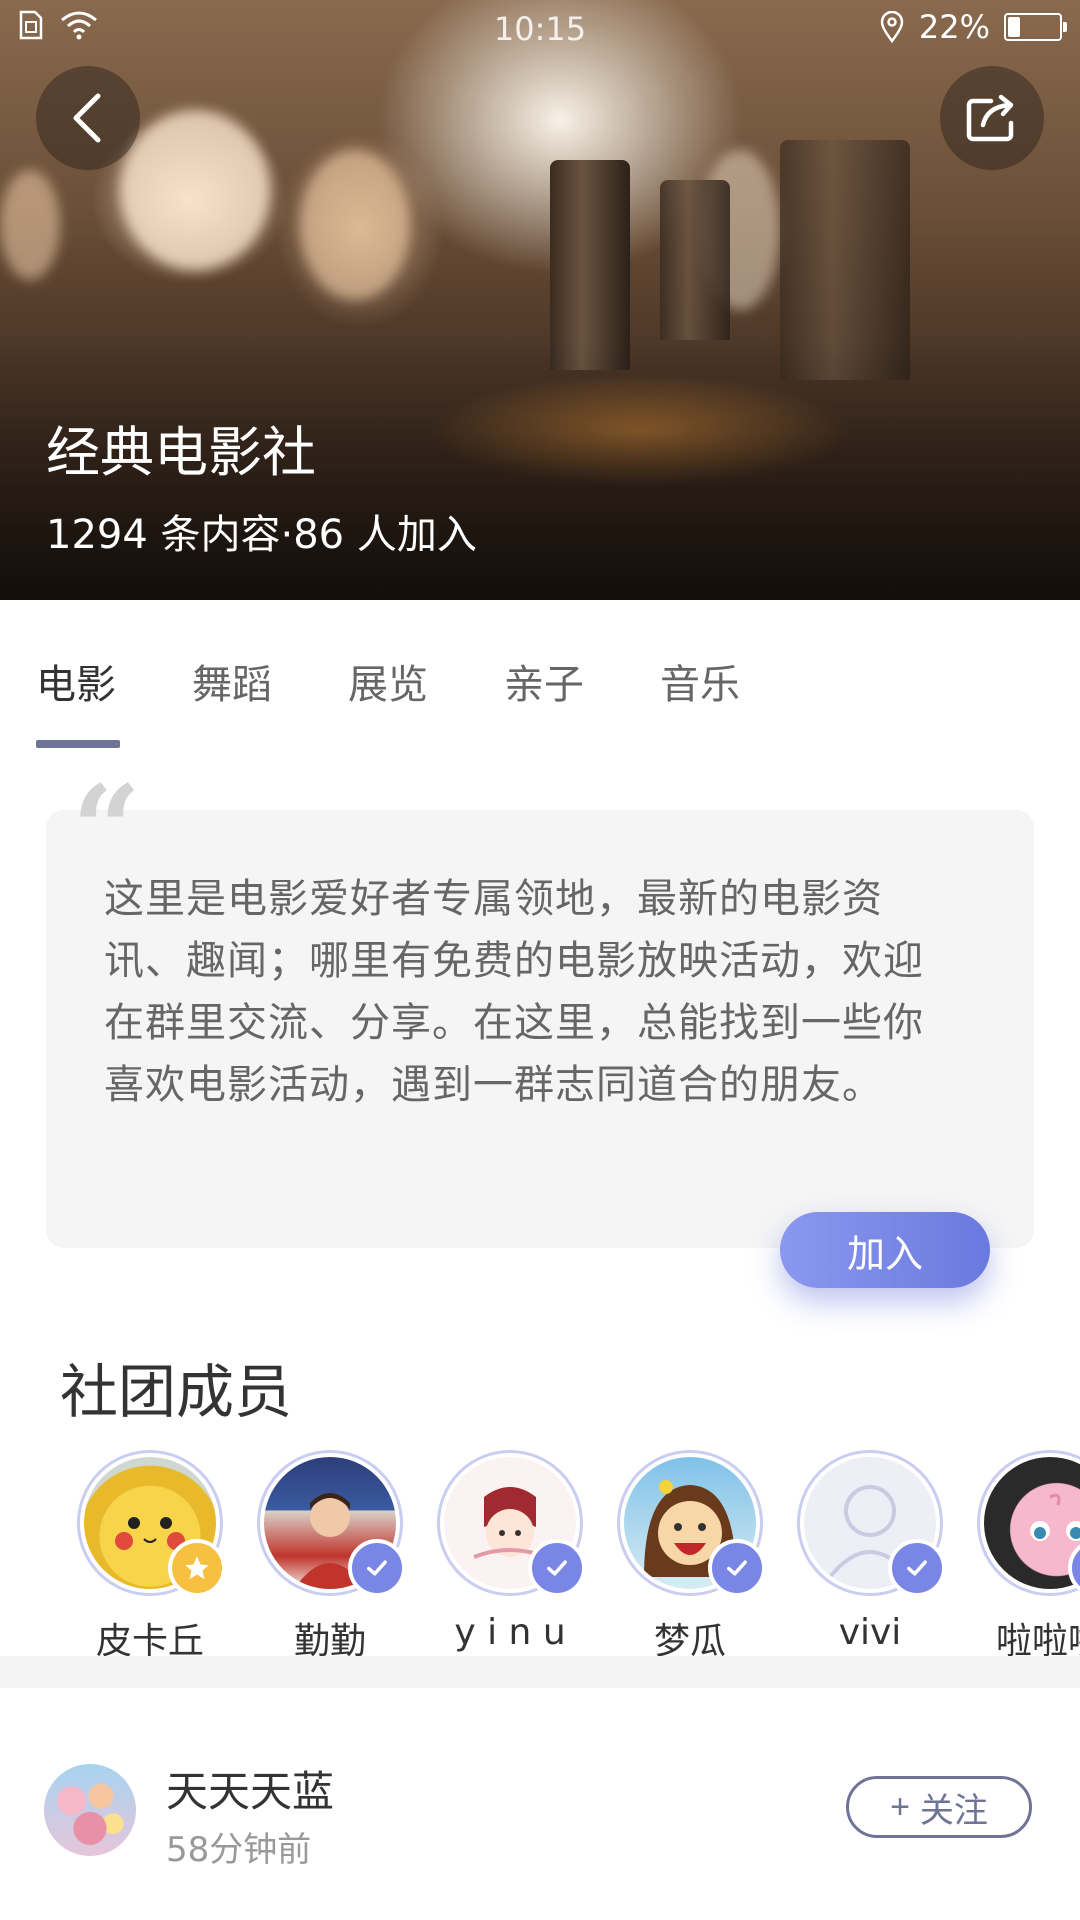 Image resolution: width=1080 pixels, height=1920 pixels. I want to click on tab-movie: 电影, so click(76, 681).